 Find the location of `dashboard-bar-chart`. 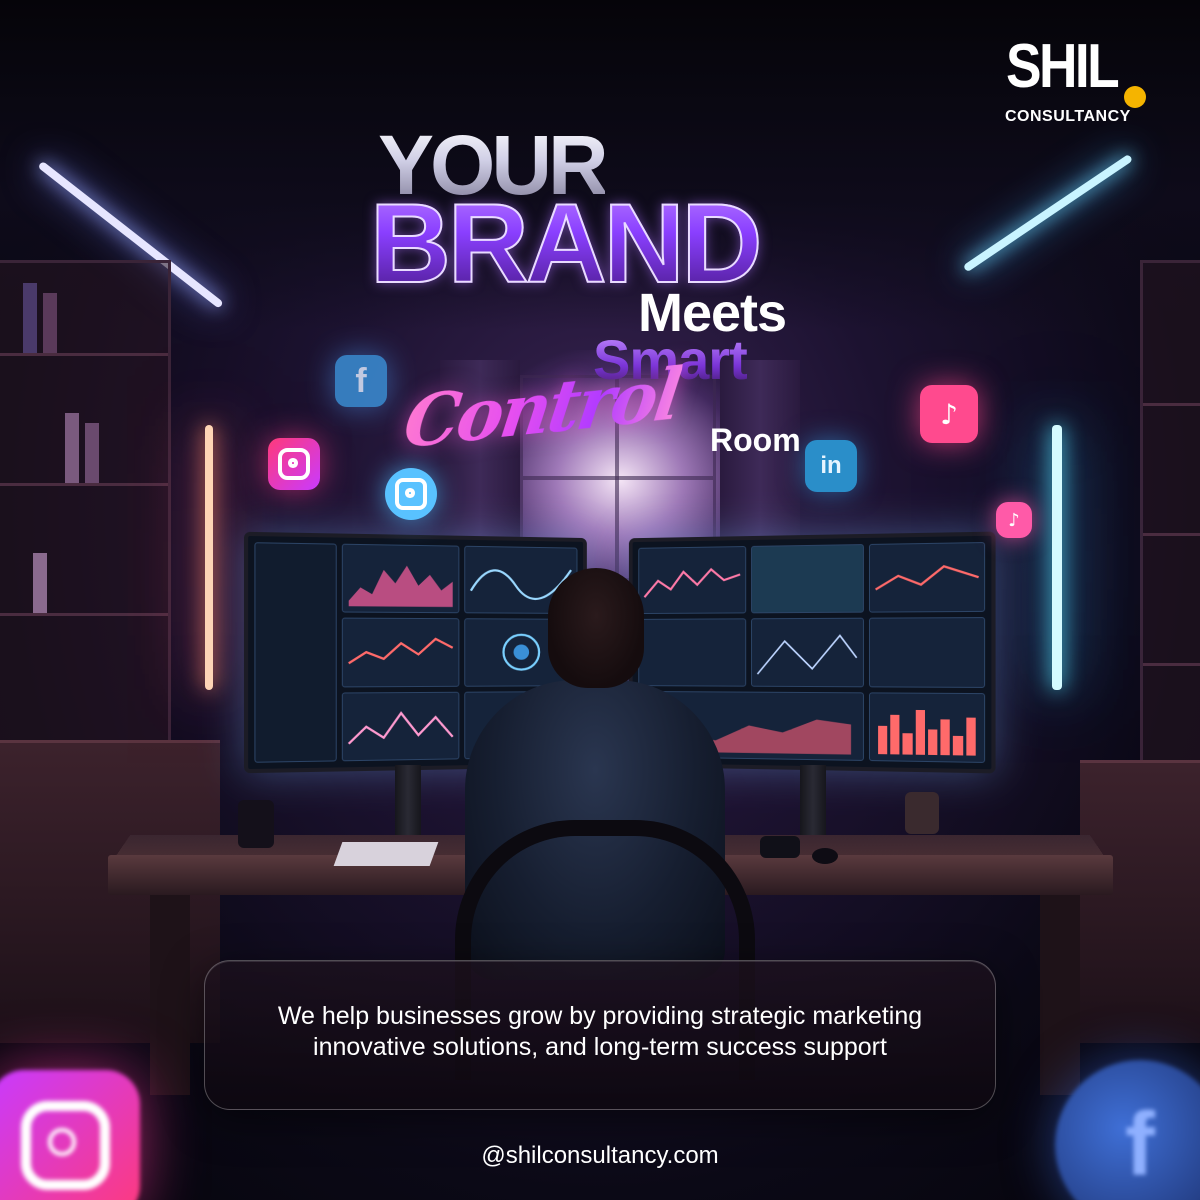

dashboard-bar-chart is located at coordinates (927, 727).